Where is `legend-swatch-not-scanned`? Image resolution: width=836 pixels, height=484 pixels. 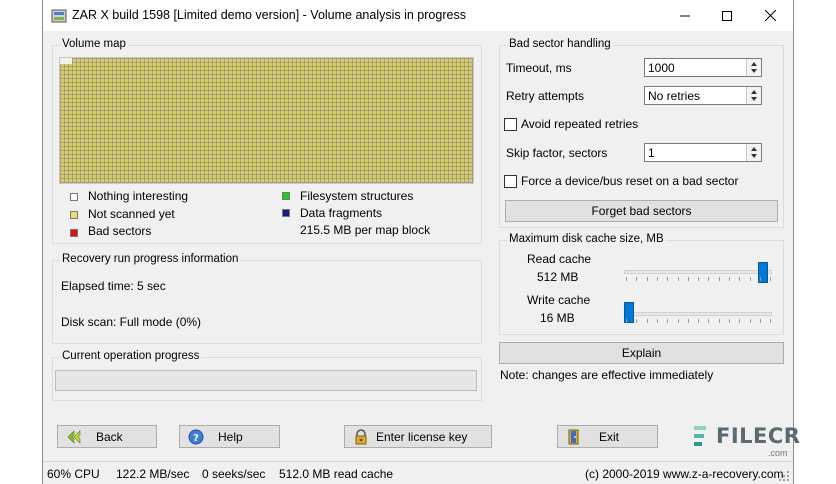 legend-swatch-not-scanned is located at coordinates (74, 215).